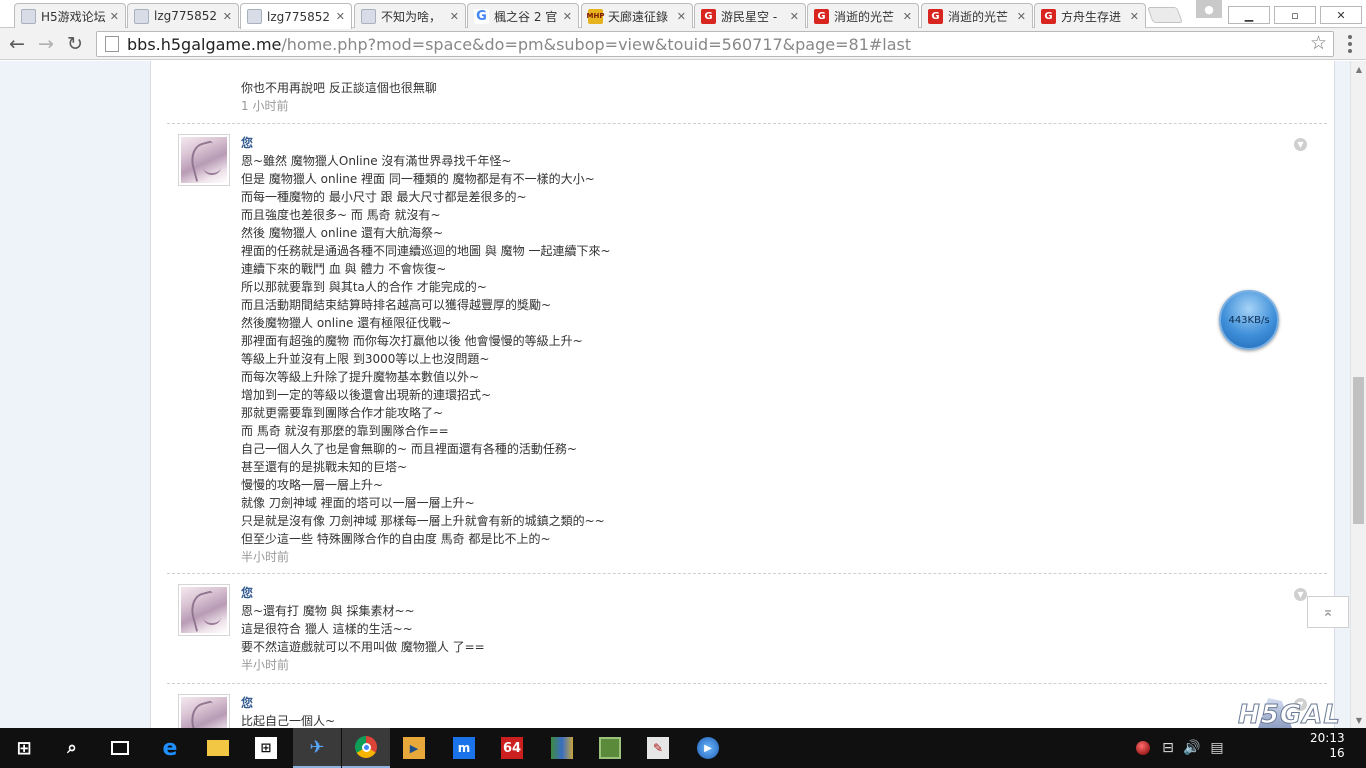  What do you see at coordinates (72, 748) in the screenshot?
I see `taskbar-search: ⌕` at bounding box center [72, 748].